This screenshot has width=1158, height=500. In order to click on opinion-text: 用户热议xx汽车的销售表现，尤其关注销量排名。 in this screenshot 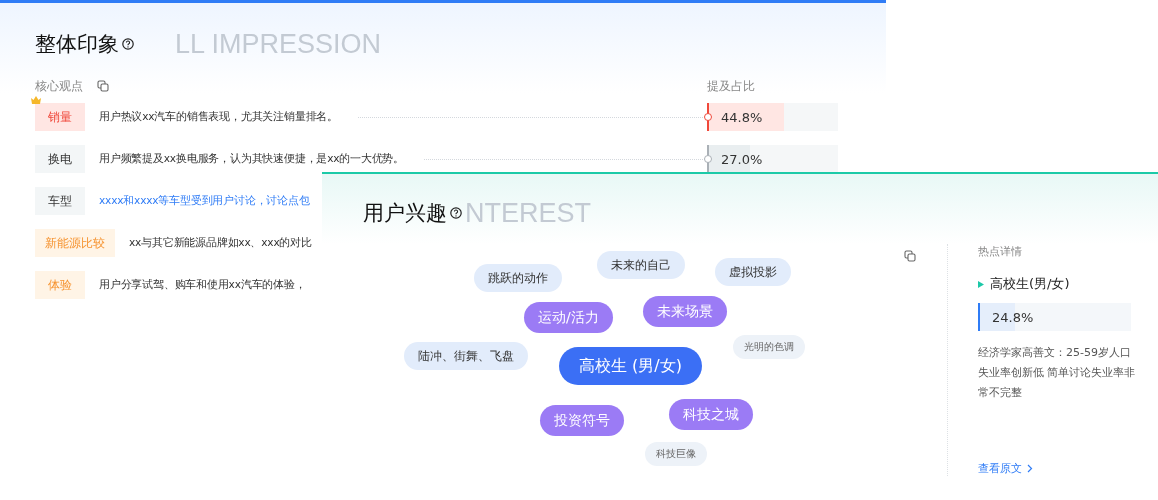, I will do `click(218, 117)`.